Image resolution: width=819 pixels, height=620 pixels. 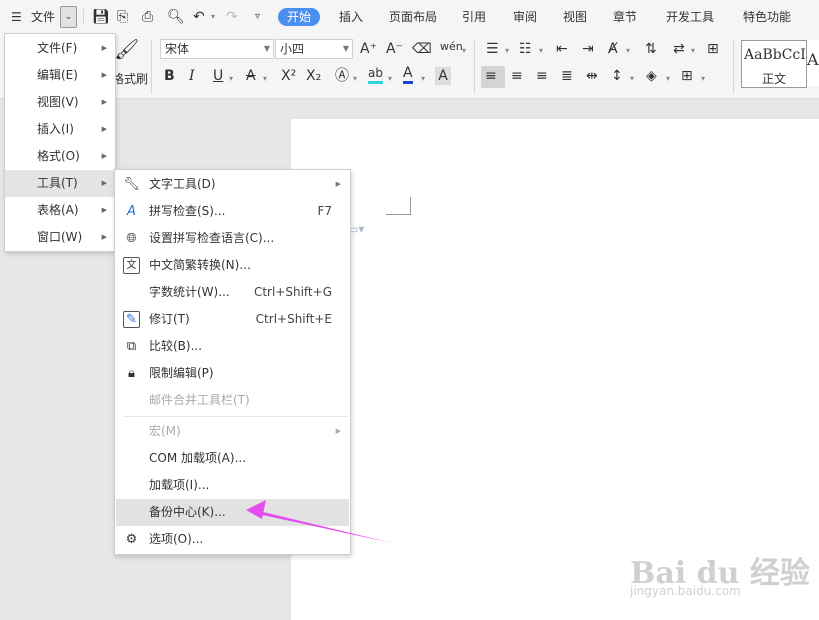 I want to click on arrow-tail, so click(x=323, y=526).